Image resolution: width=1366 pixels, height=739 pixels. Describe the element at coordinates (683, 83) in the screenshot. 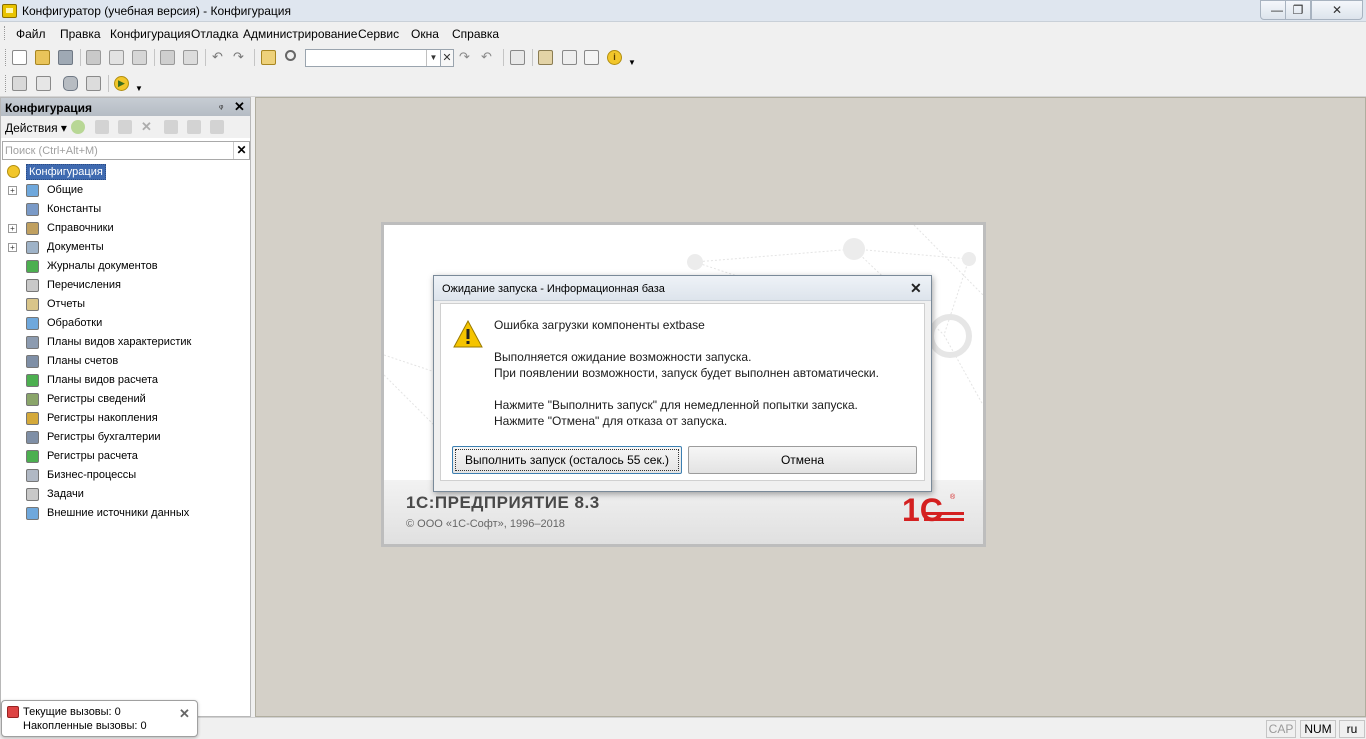

I see `secondary-toolbar: ▶ ▼` at that location.